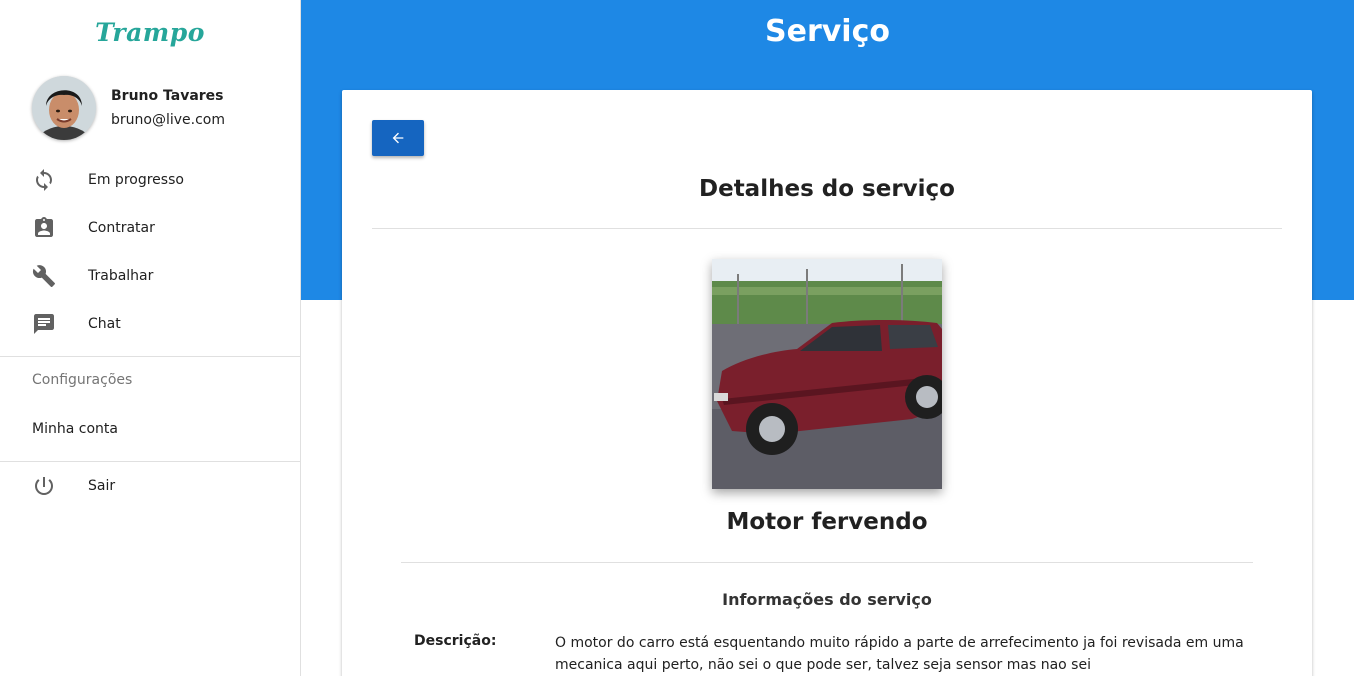 The width and height of the screenshot is (1354, 676). Describe the element at coordinates (150, 356) in the screenshot. I see `sidebar-divider` at that location.